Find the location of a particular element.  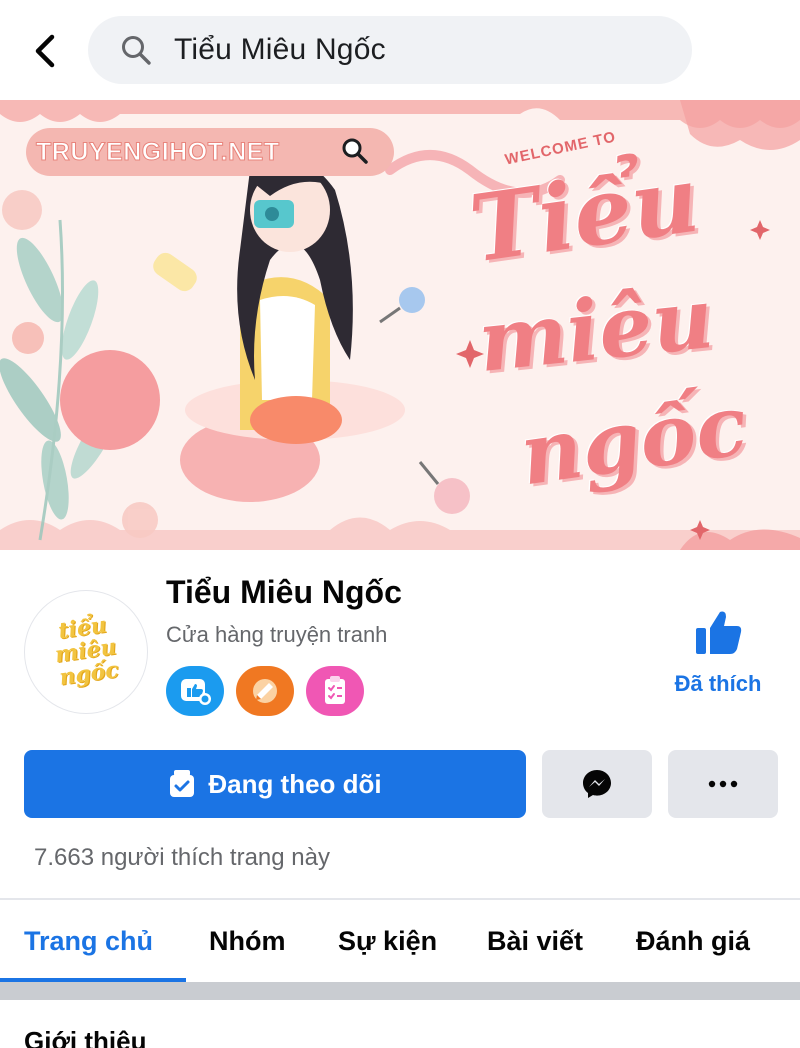

back-button is located at coordinates (45, 51).